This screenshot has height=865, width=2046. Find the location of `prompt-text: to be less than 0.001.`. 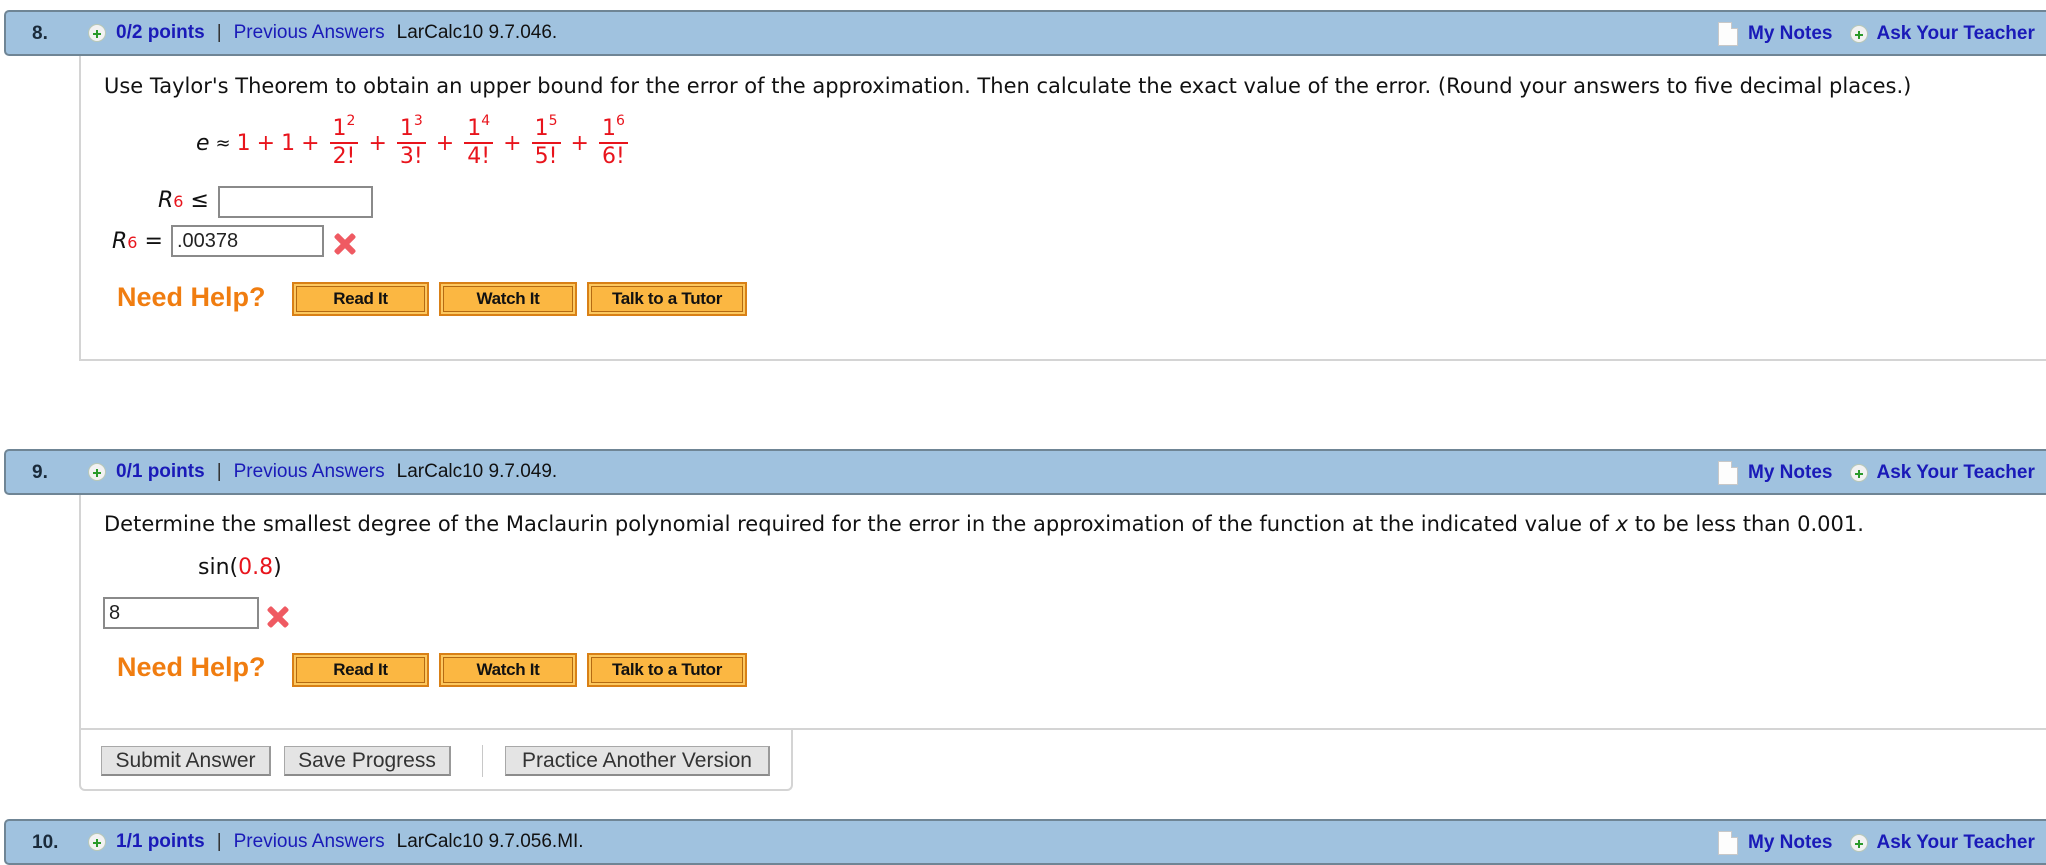

prompt-text: to be less than 0.001. is located at coordinates (1746, 524).